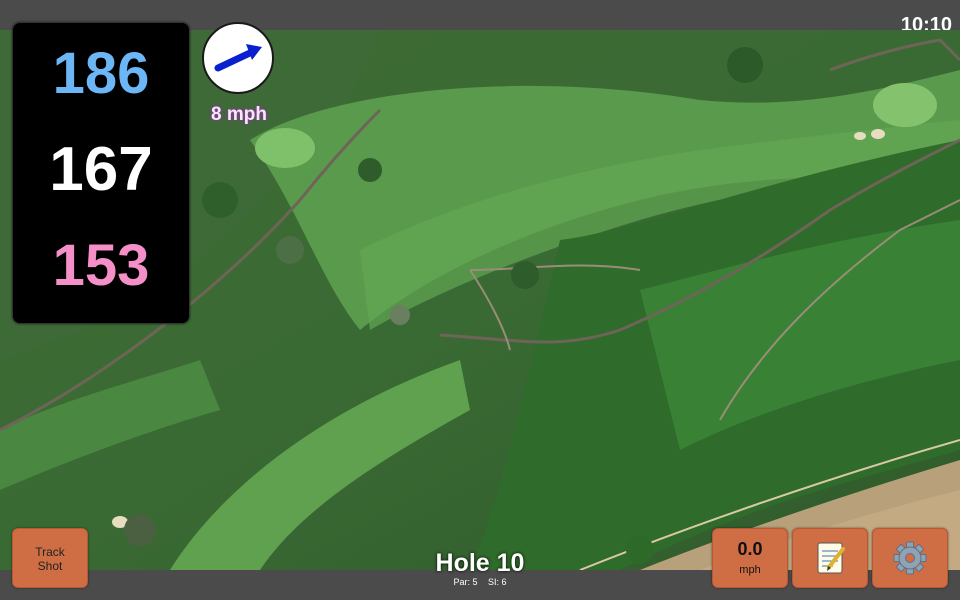  What do you see at coordinates (101, 169) in the screenshot?
I see `middle-distance: 167` at bounding box center [101, 169].